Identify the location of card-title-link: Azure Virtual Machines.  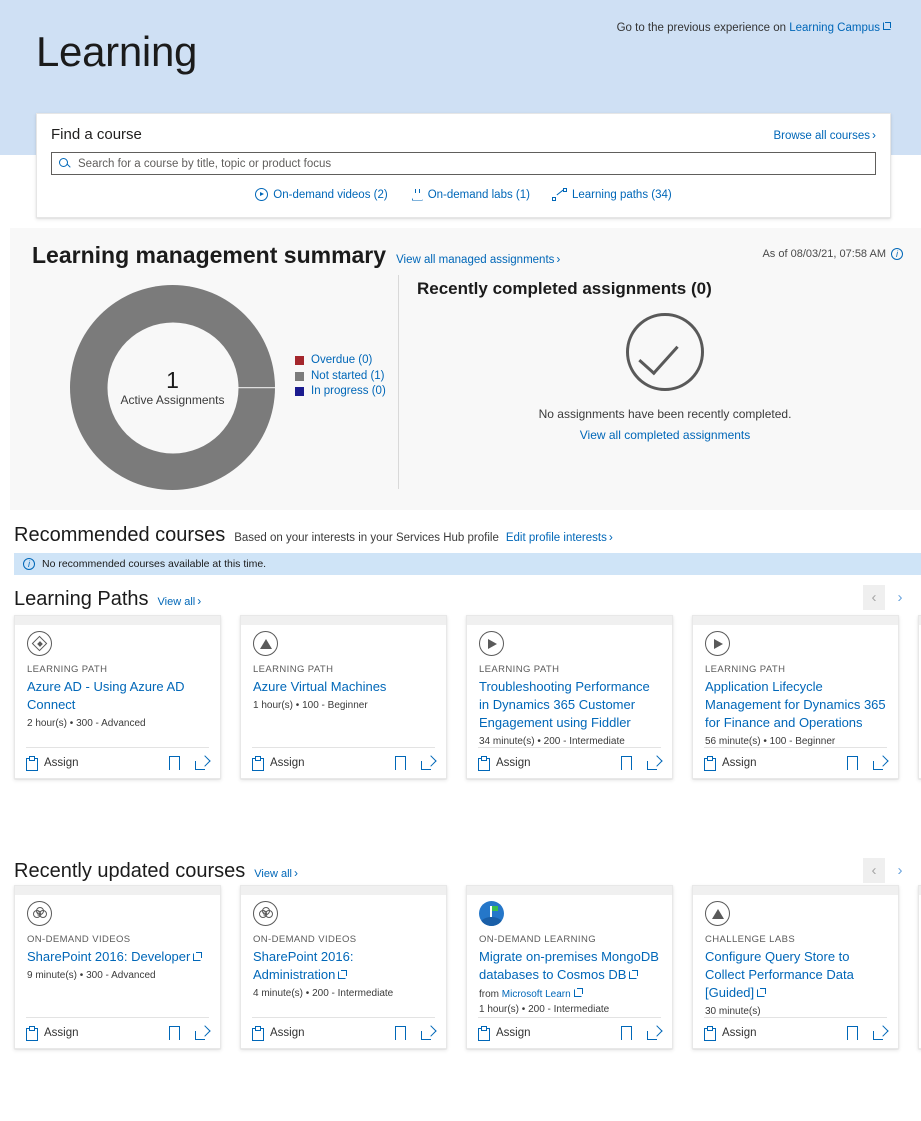
(343, 687).